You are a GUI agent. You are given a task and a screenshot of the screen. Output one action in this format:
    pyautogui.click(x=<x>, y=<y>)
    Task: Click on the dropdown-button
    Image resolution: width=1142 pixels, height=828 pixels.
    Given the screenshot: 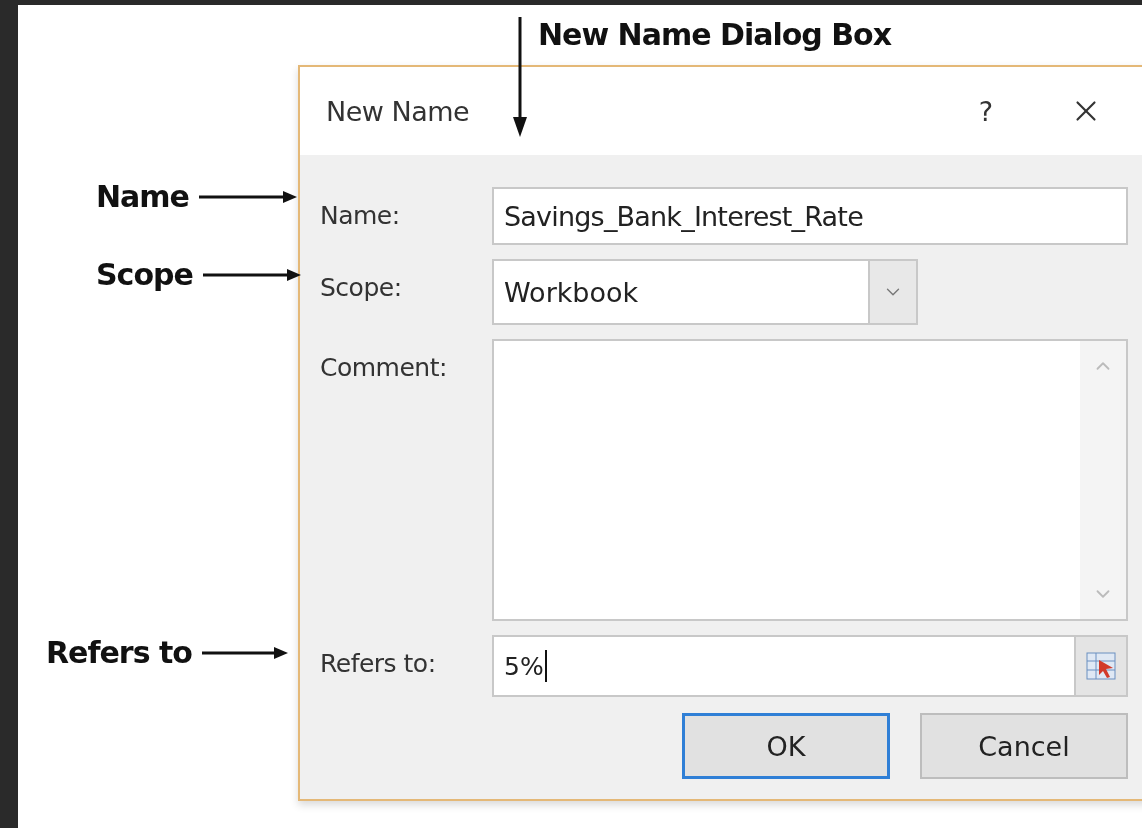 What is the action you would take?
    pyautogui.click(x=892, y=292)
    